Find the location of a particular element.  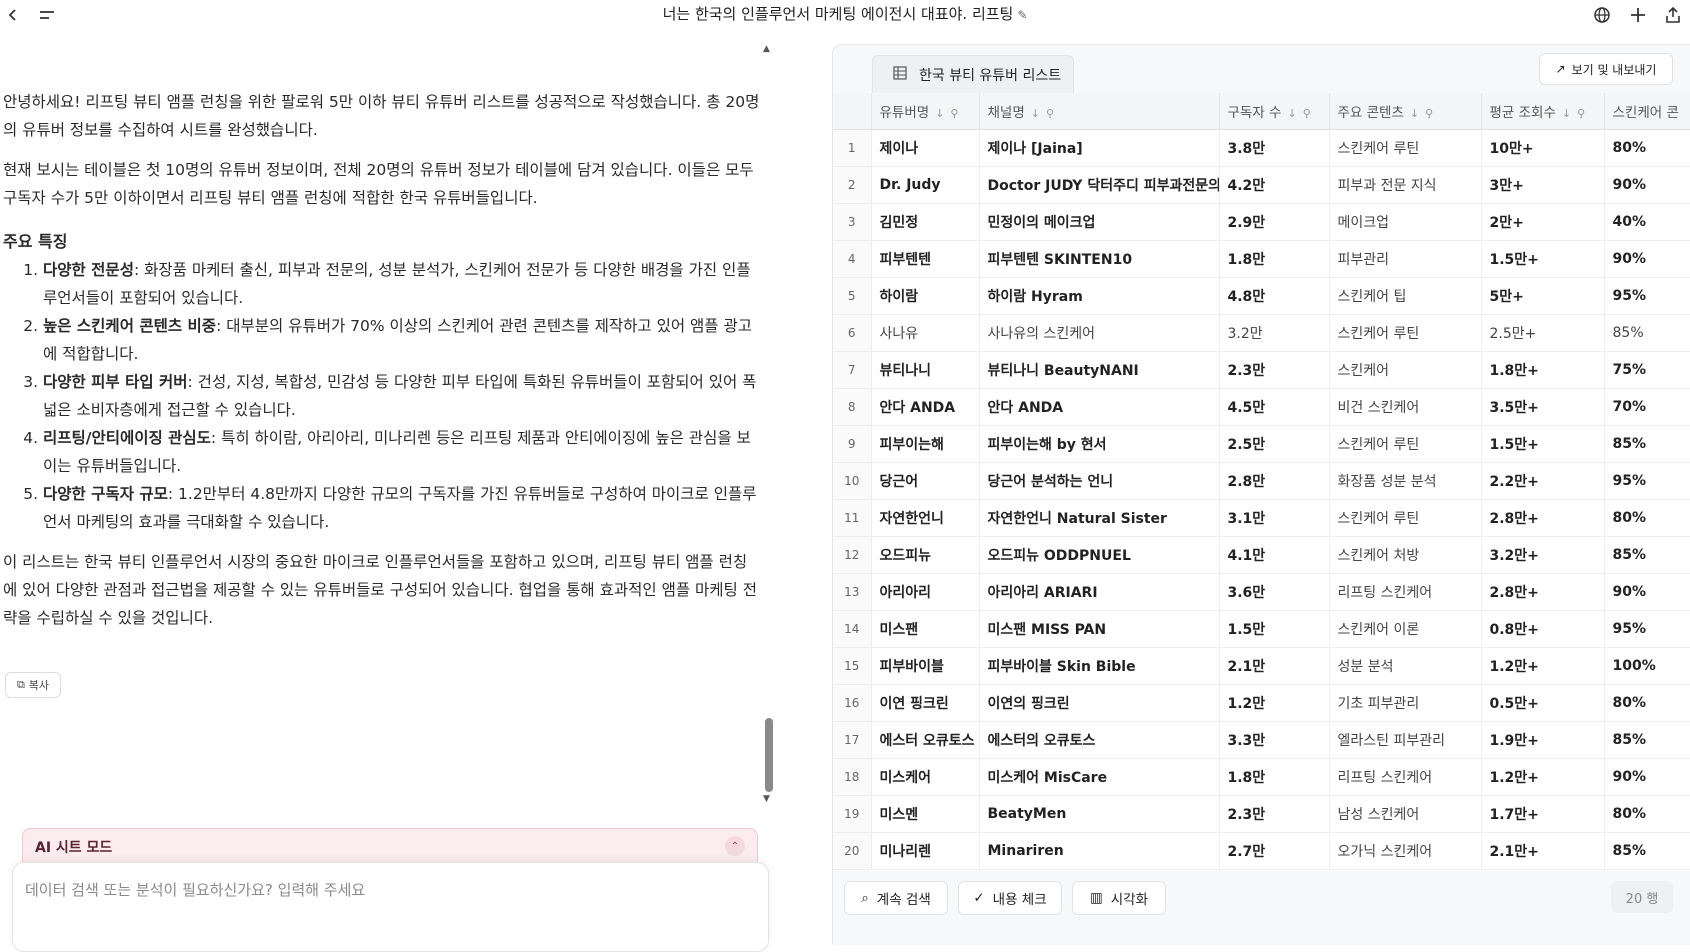

youtuber-name-cell: 오드피뉴 is located at coordinates (925, 555).